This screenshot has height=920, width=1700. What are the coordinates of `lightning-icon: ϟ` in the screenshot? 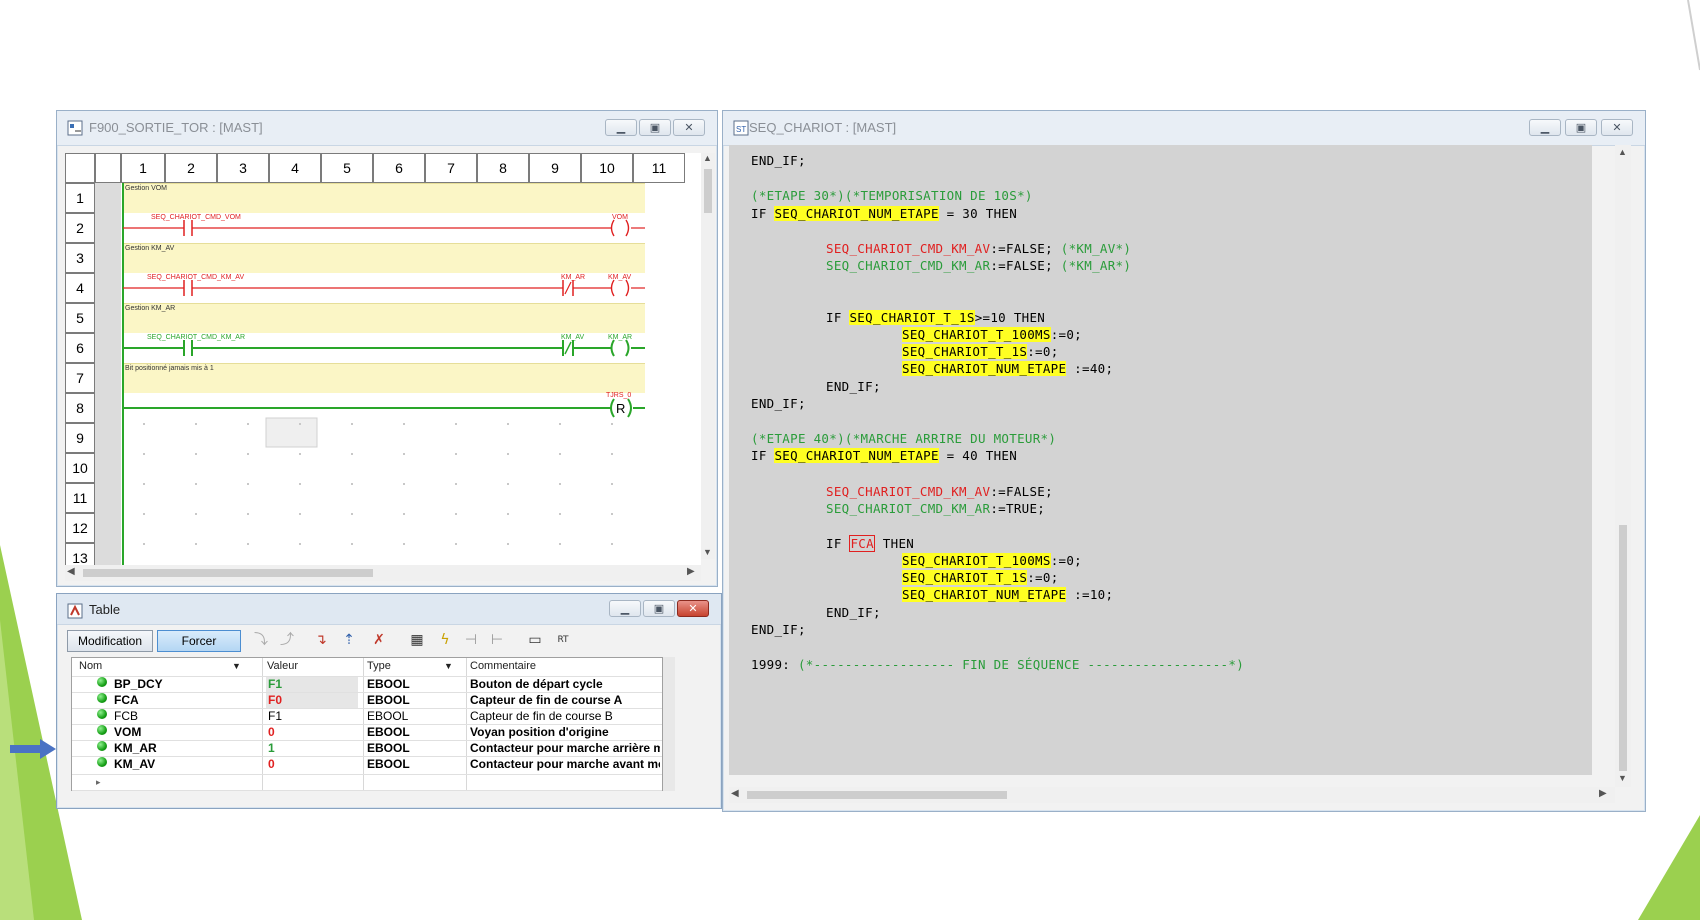 It's located at (445, 640).